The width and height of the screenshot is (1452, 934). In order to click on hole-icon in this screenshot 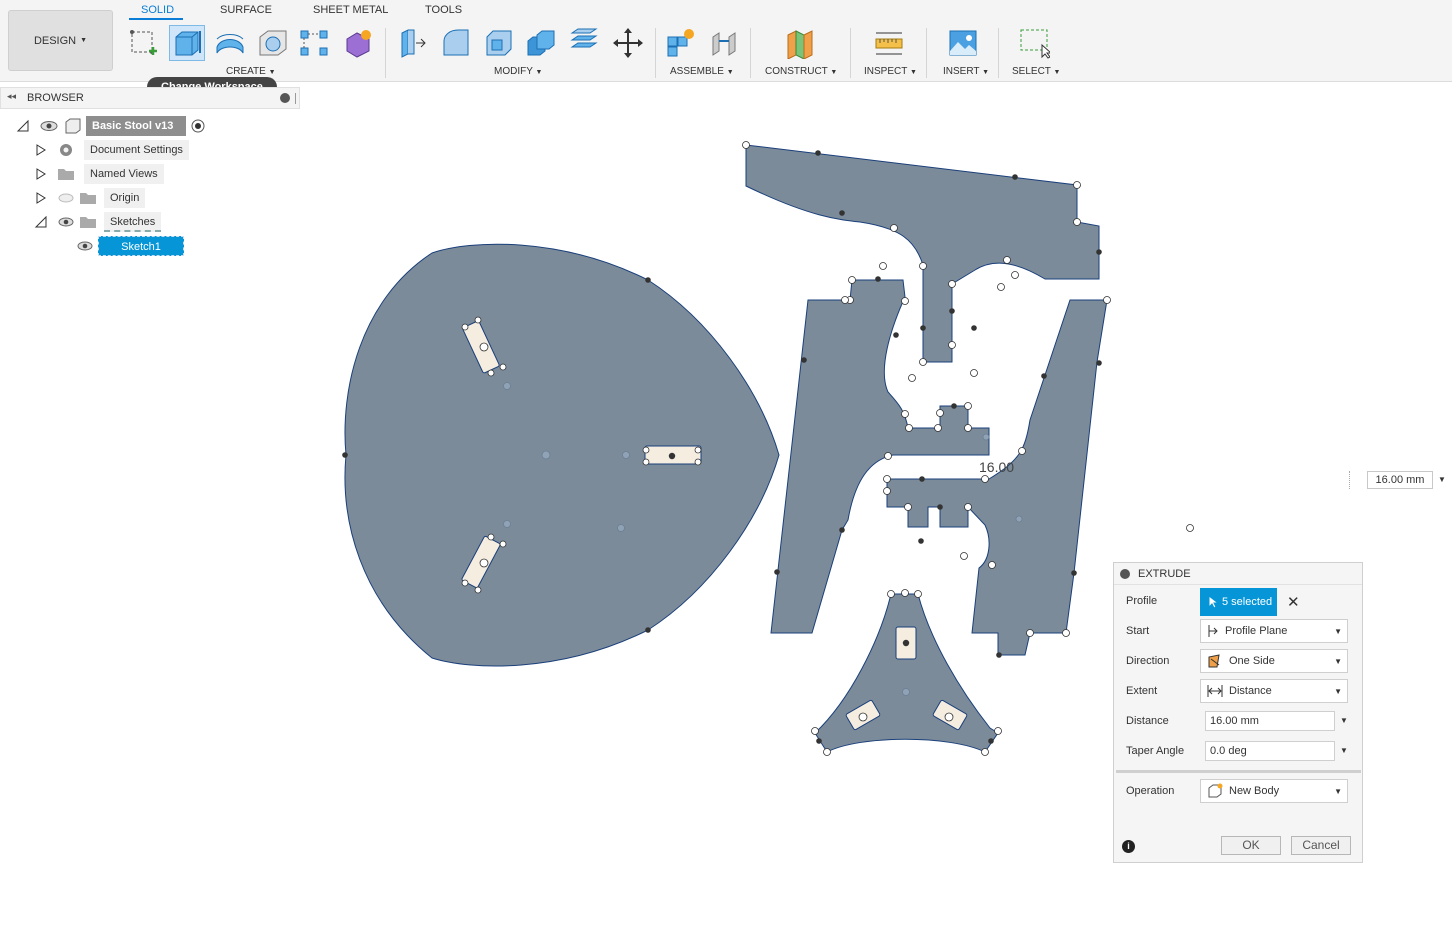, I will do `click(273, 43)`.